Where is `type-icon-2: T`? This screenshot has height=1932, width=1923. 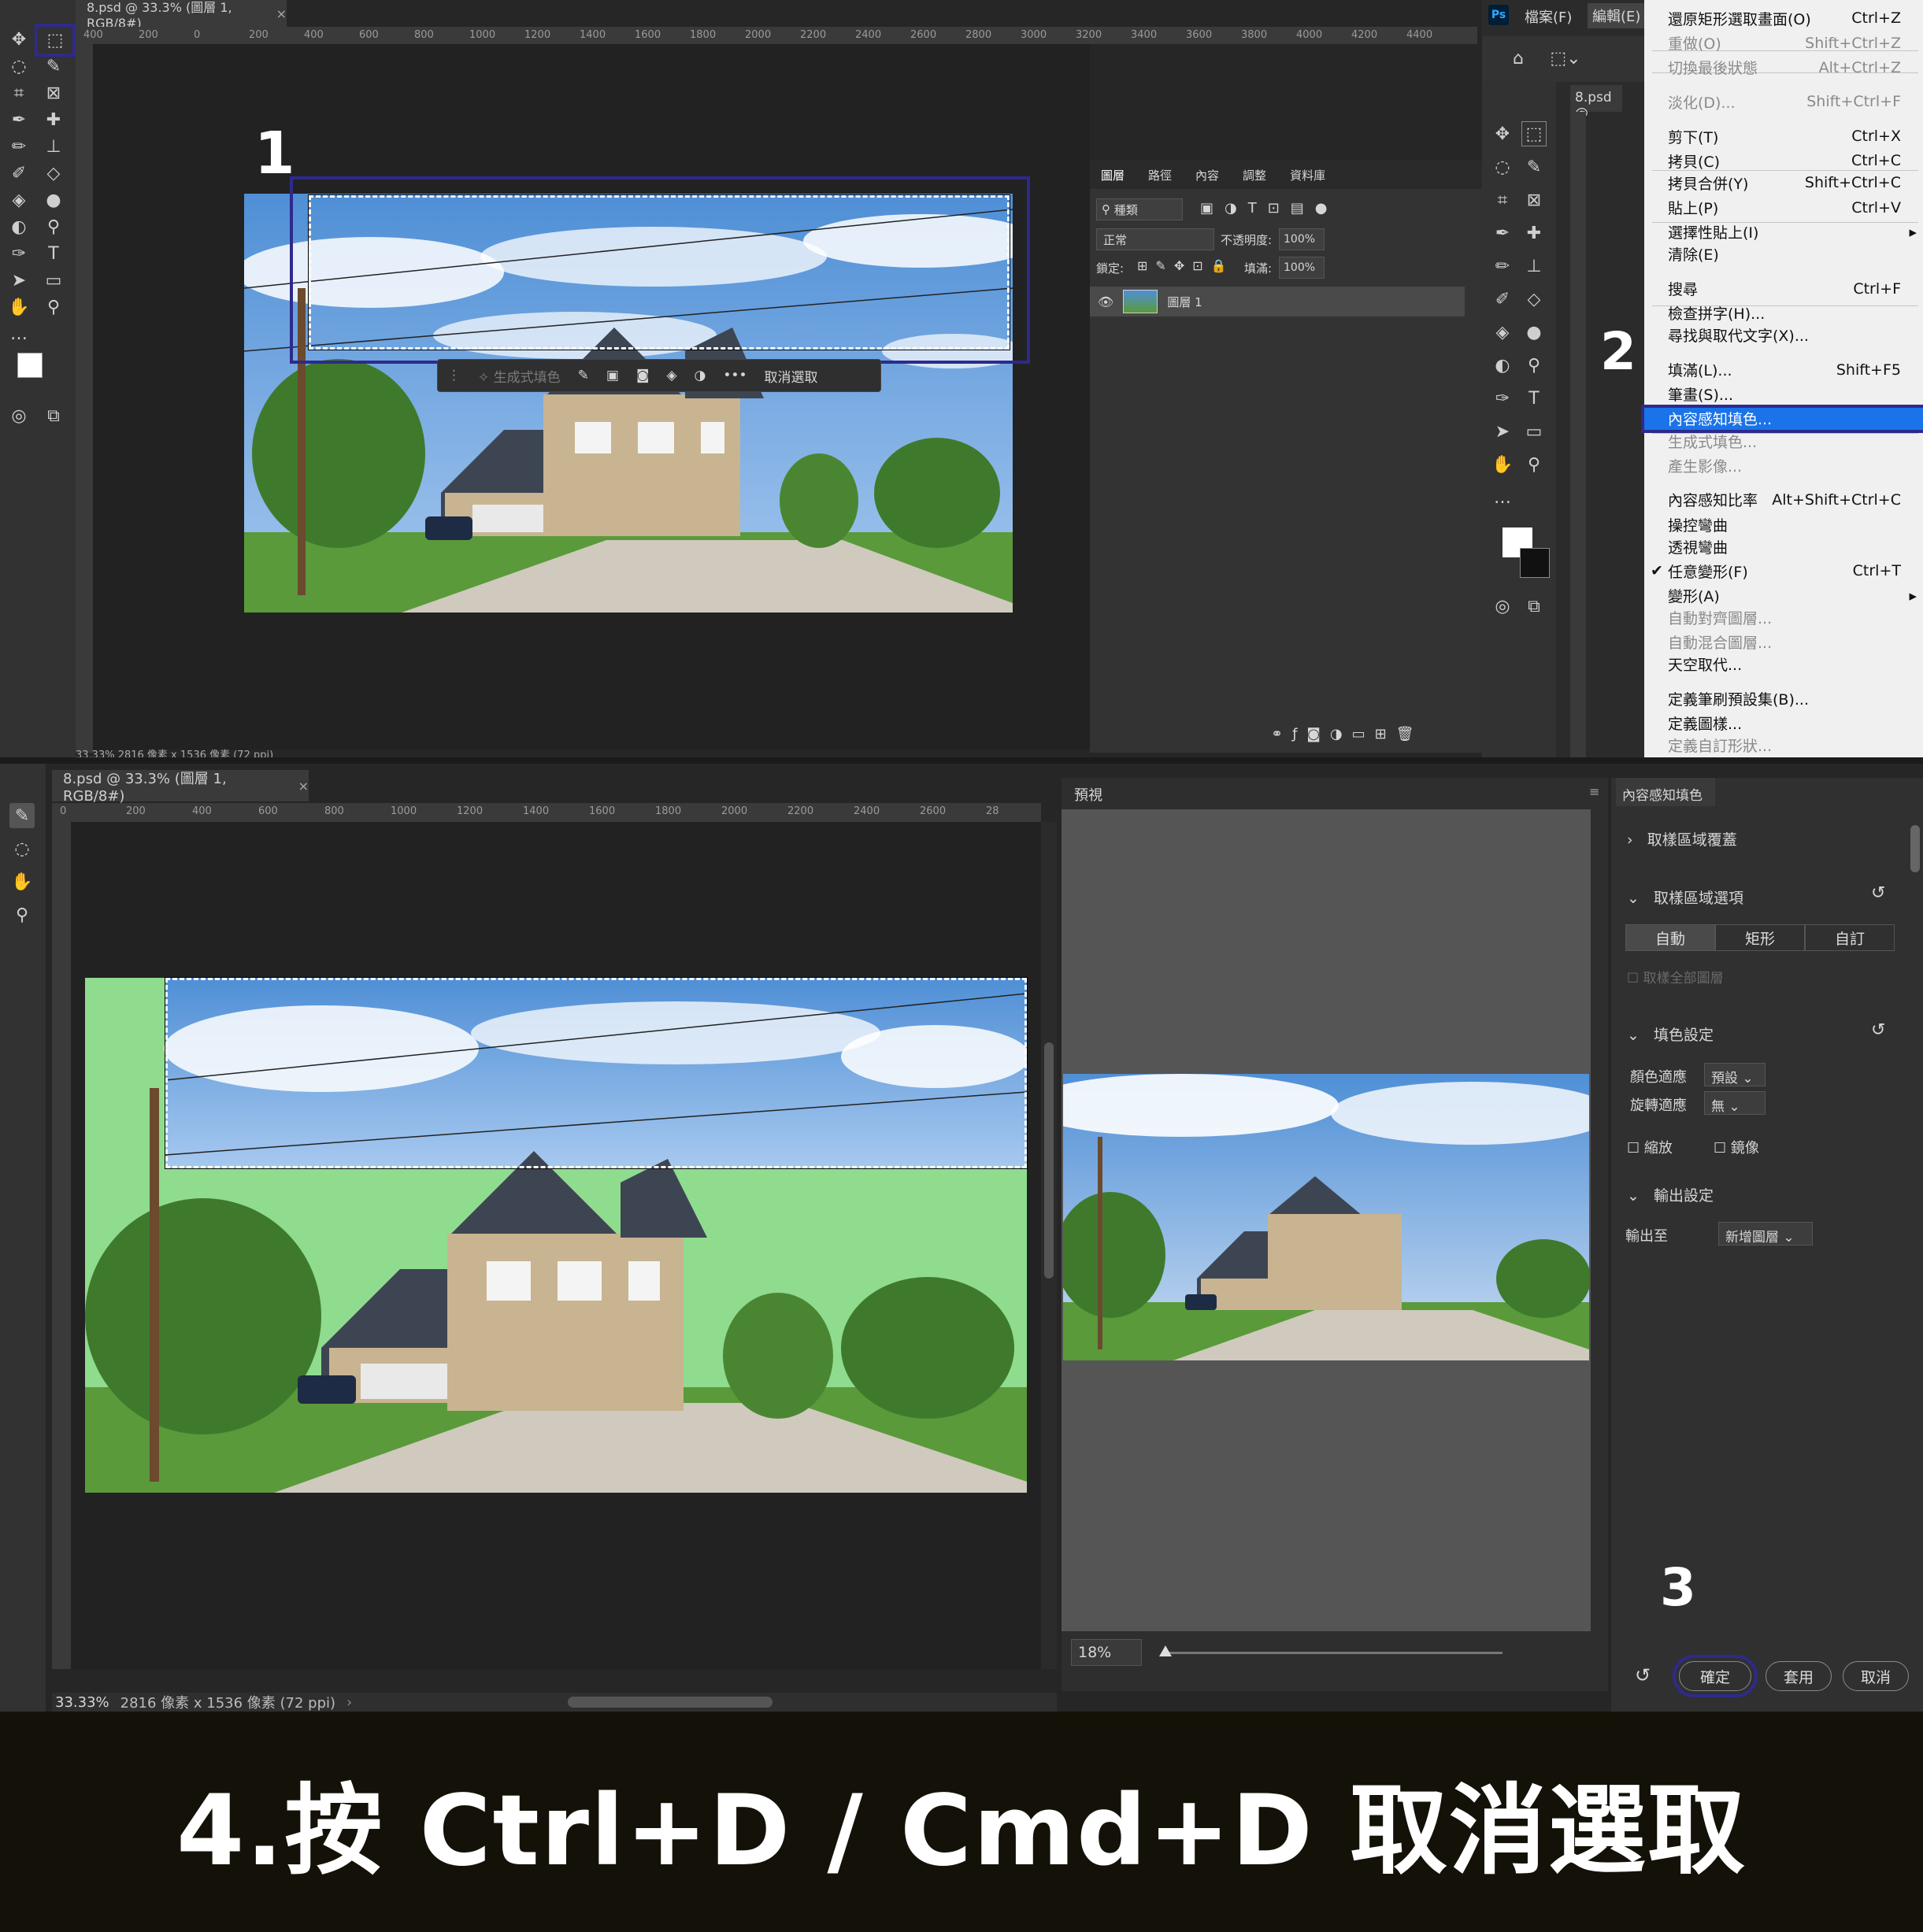
type-icon-2: T is located at coordinates (1534, 398).